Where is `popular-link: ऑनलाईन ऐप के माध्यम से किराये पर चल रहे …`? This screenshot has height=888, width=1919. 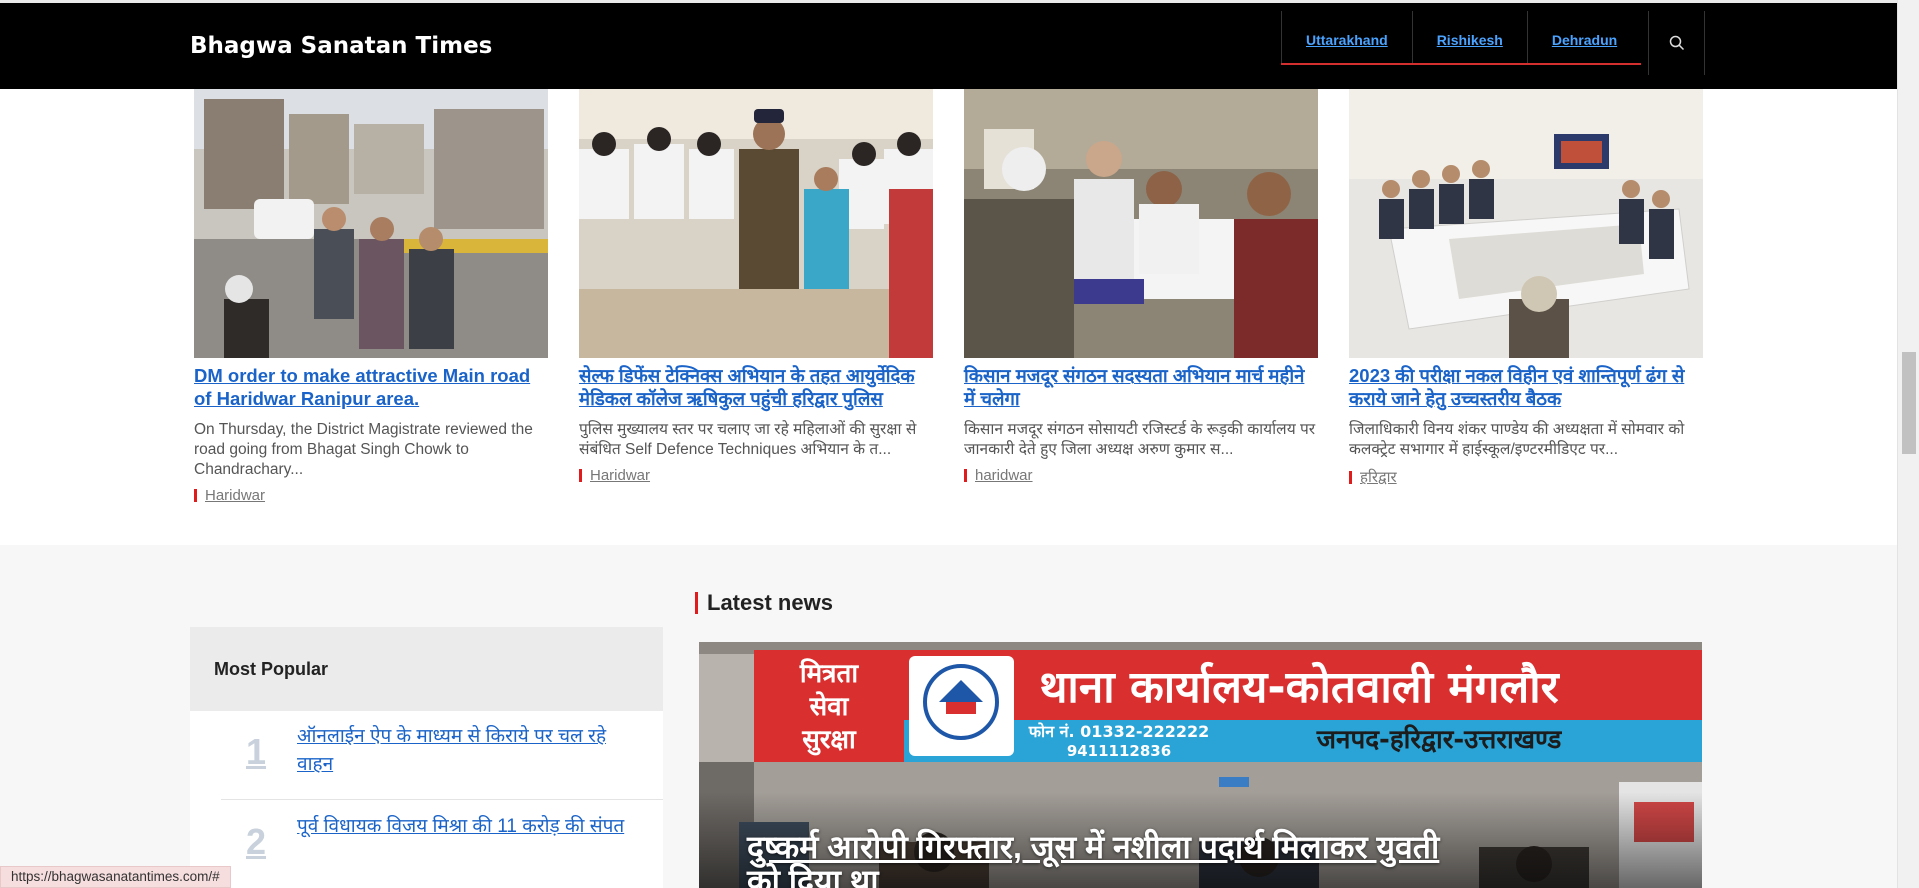
popular-link: ऑनलाईन ऐप के माध्यम से किराये पर चल रहे … is located at coordinates (472, 751).